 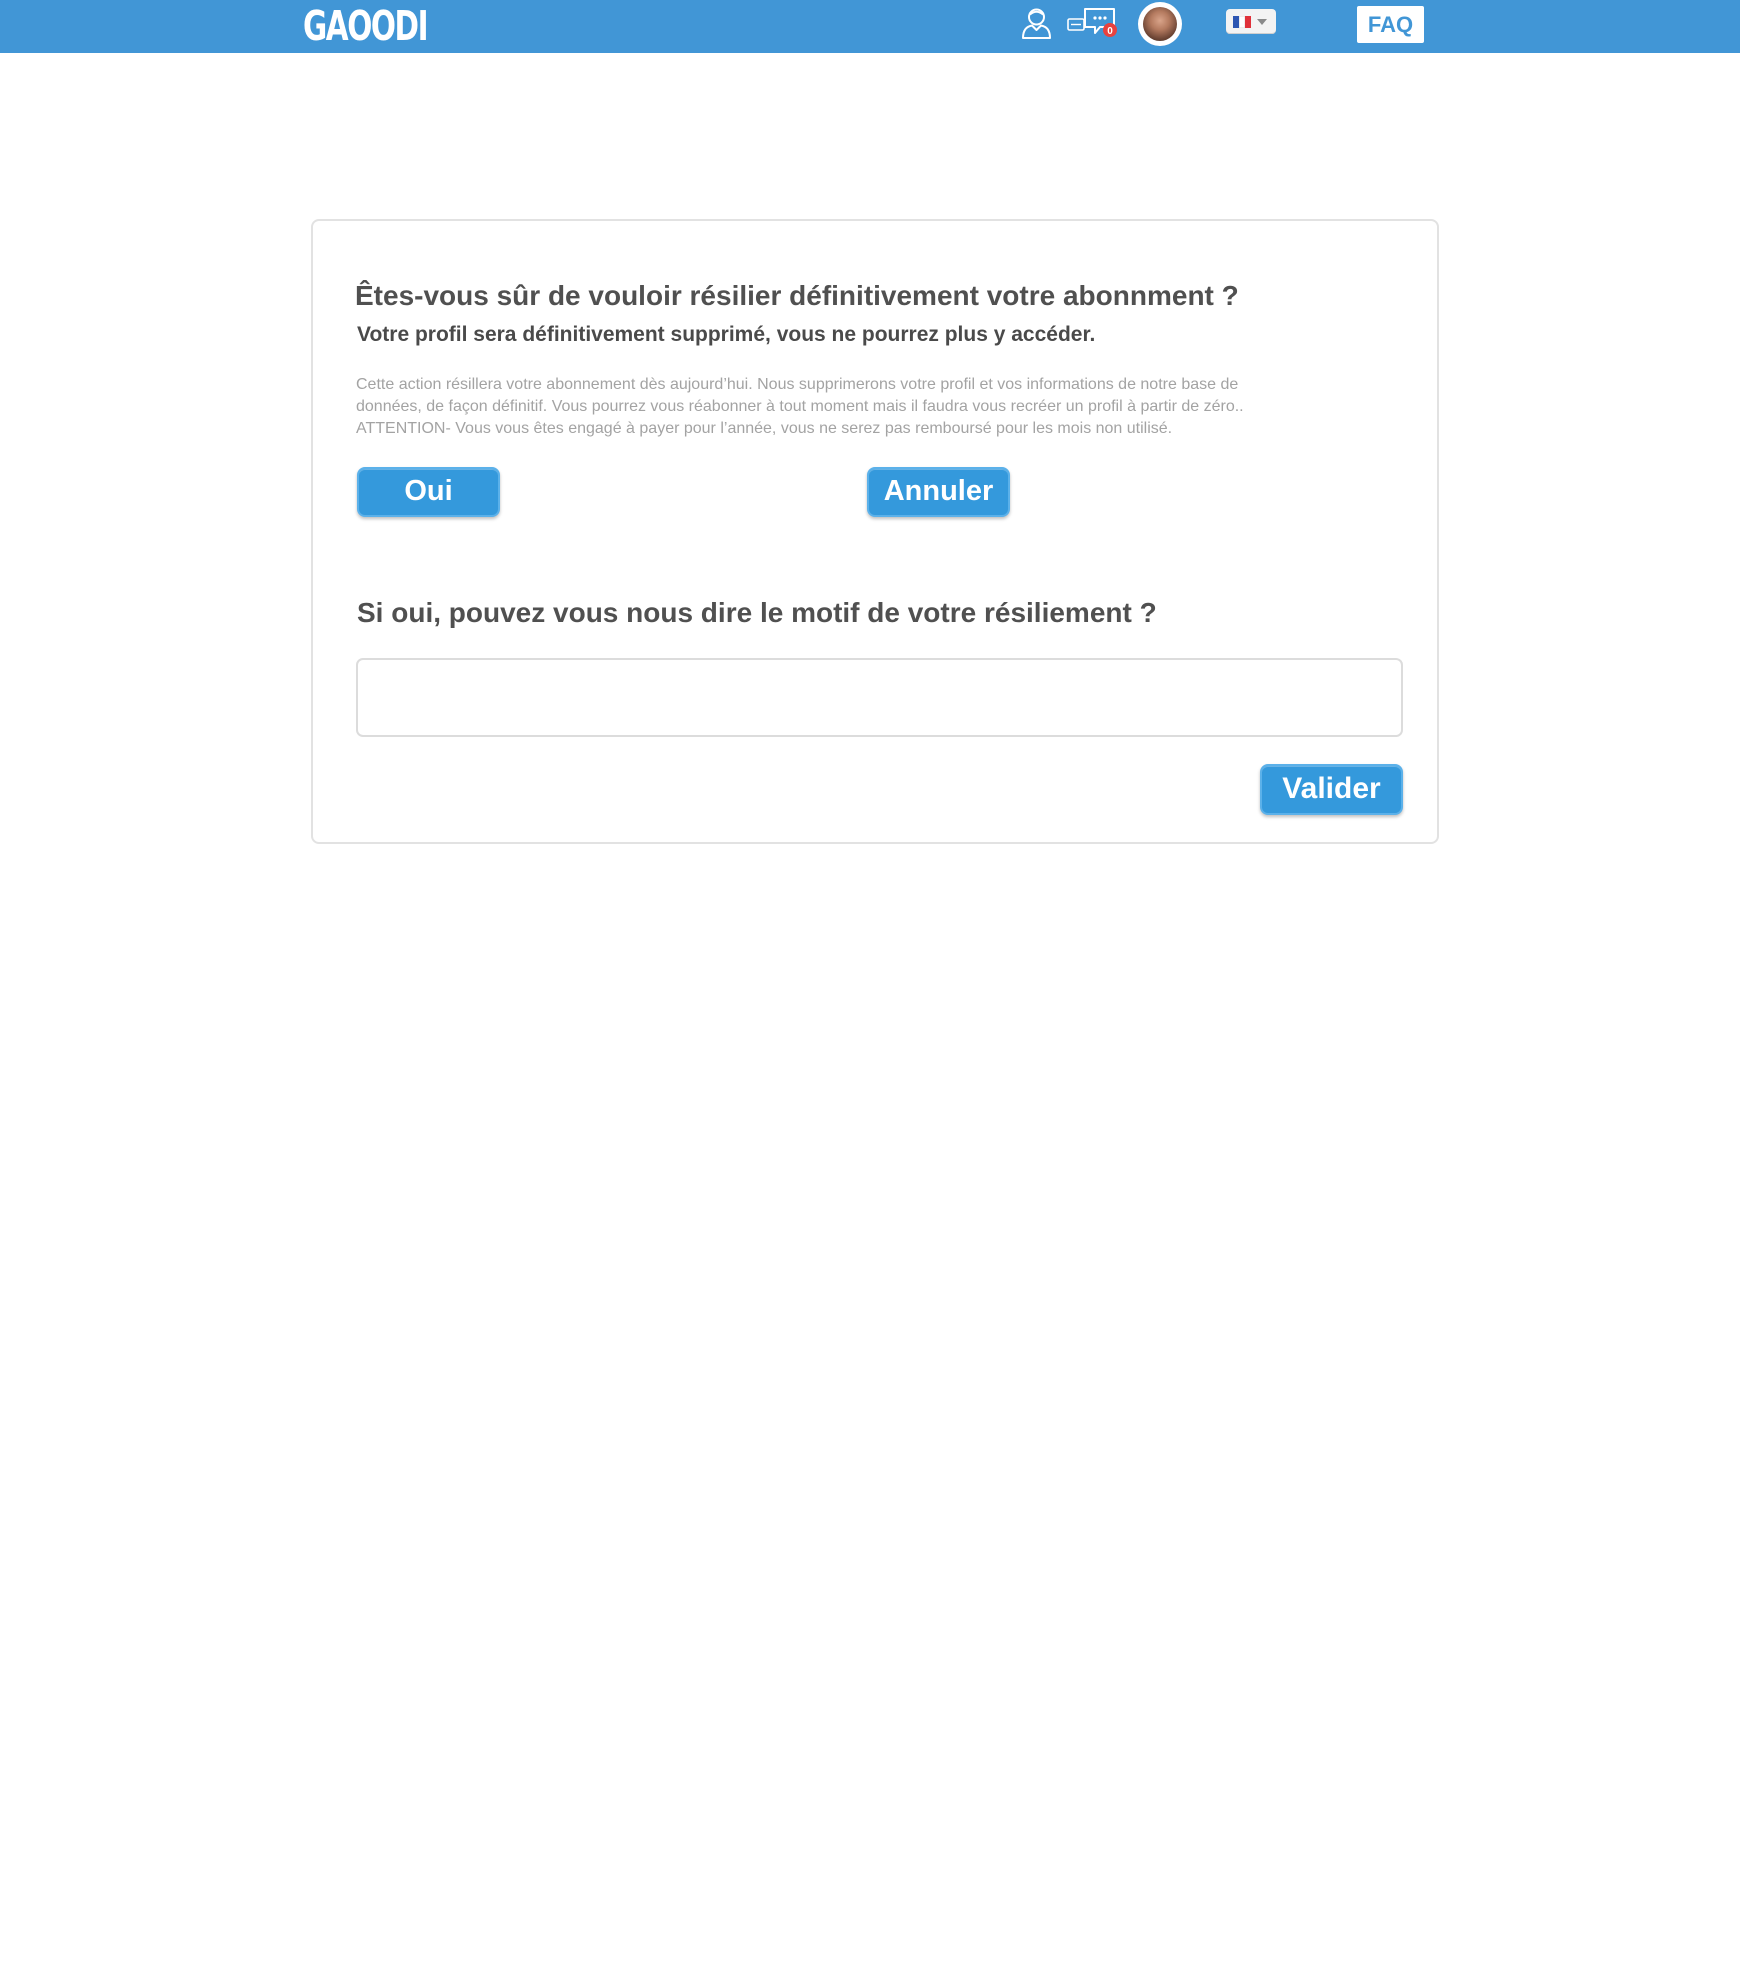 I want to click on chat-icon: 0, so click(x=1093, y=23).